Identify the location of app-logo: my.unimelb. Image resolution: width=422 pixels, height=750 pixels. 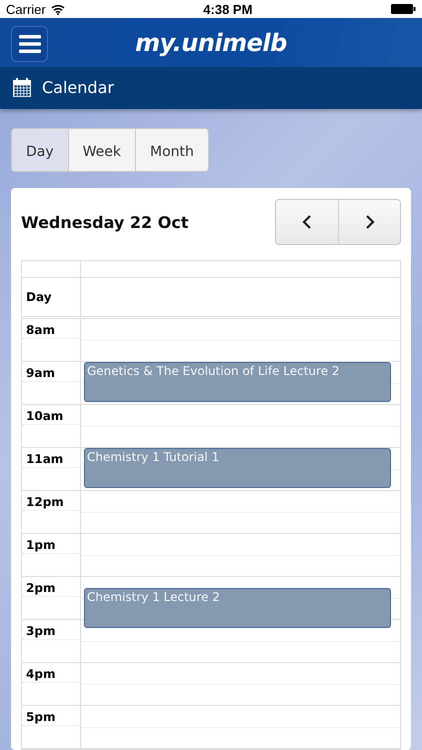
(211, 42).